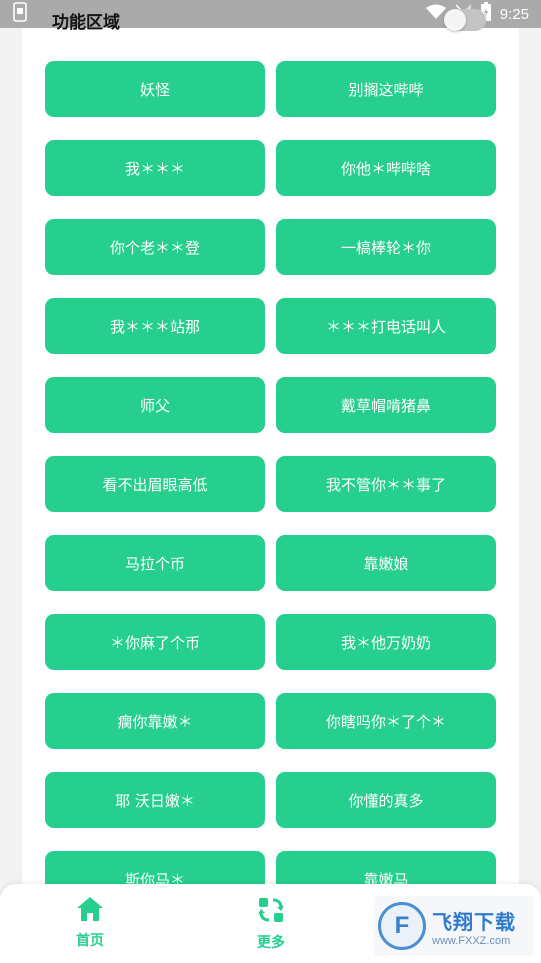 This screenshot has width=541, height=963. I want to click on phrase-button: 看不出眉眼高低, so click(155, 484).